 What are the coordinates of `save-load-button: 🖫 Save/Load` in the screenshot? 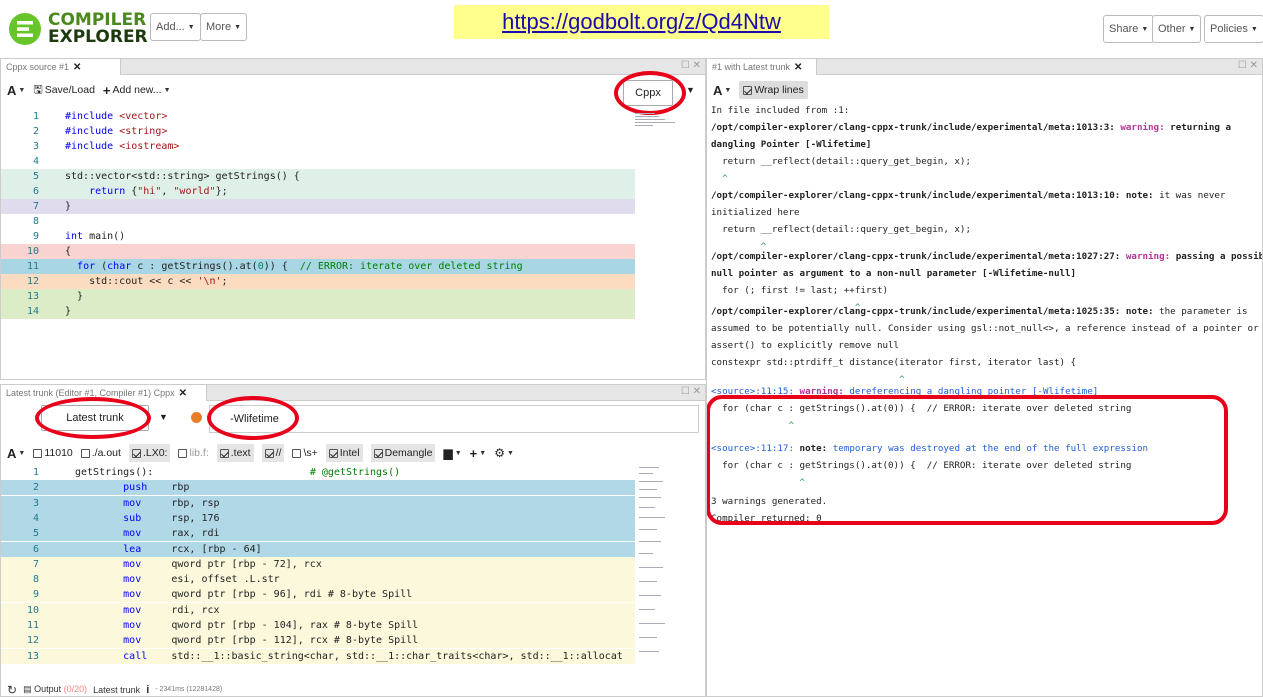 It's located at (64, 90).